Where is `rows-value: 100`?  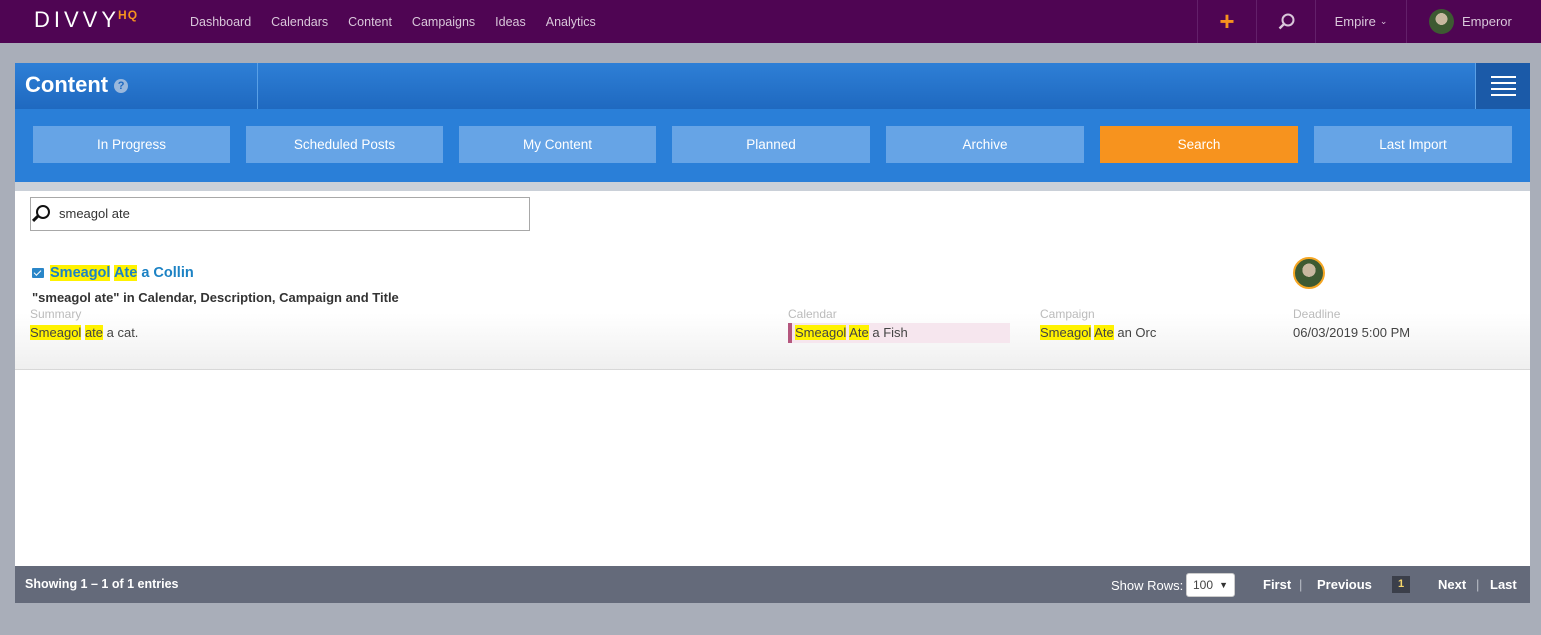
rows-value: 100 is located at coordinates (1203, 585).